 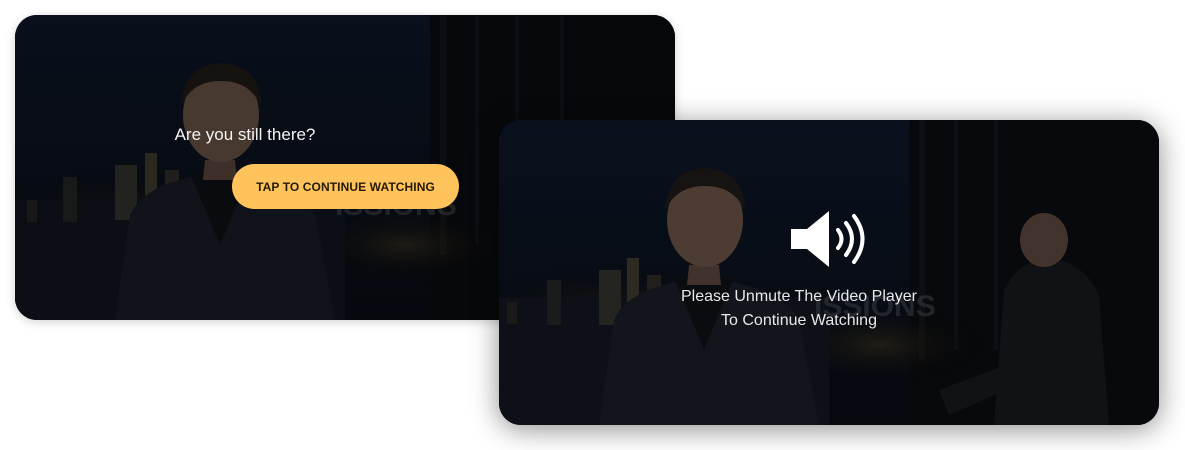 I want to click on unmute-message-line1: Please Unmute The Video Player, so click(x=799, y=296).